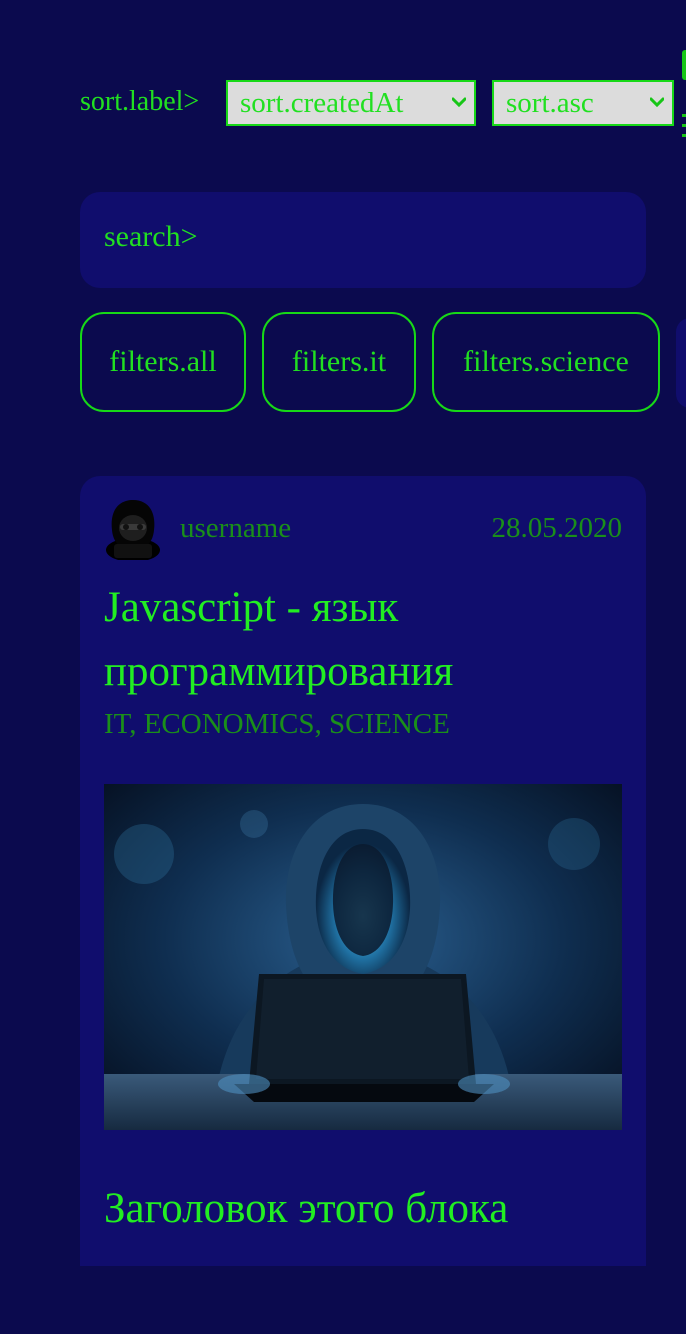 This screenshot has width=686, height=1334. What do you see at coordinates (140, 101) in the screenshot?
I see `sort-label: sort.label>` at bounding box center [140, 101].